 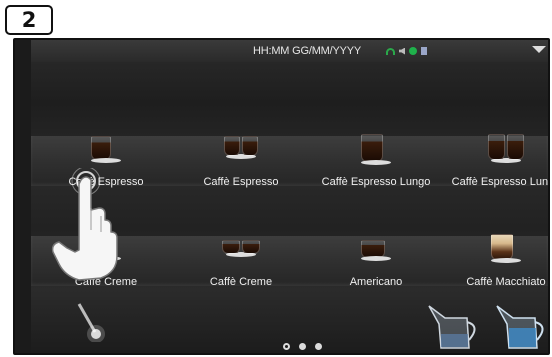 I want to click on steam-wand-icon, so click(x=90, y=322).